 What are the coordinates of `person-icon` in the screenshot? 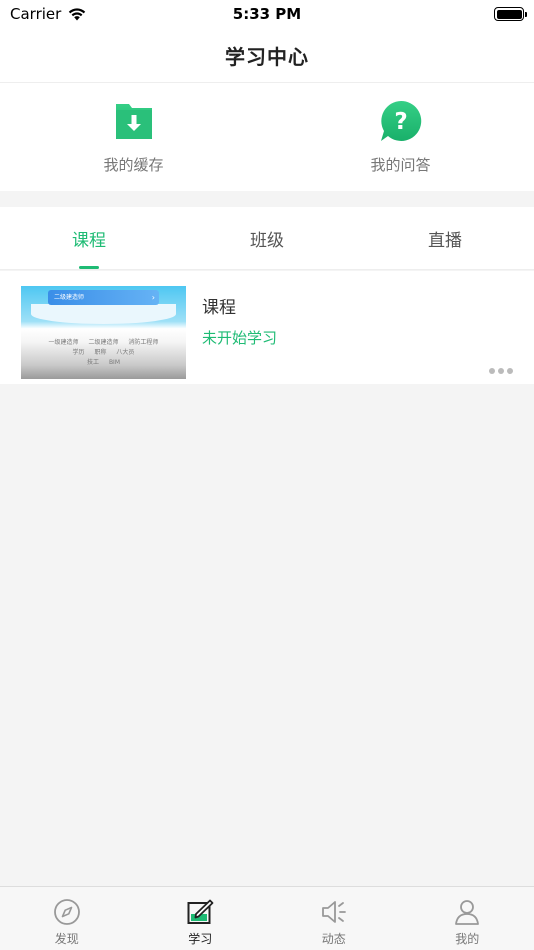 It's located at (467, 912).